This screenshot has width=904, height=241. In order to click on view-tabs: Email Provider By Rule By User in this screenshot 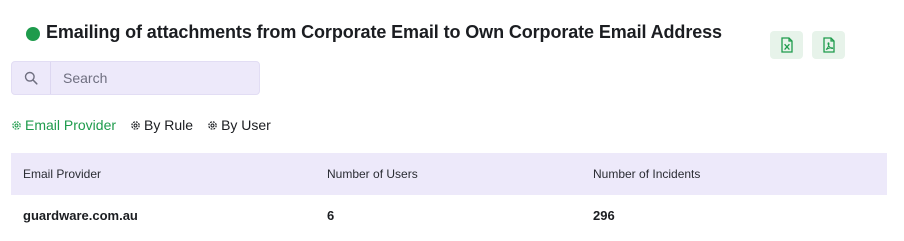, I will do `click(148, 125)`.